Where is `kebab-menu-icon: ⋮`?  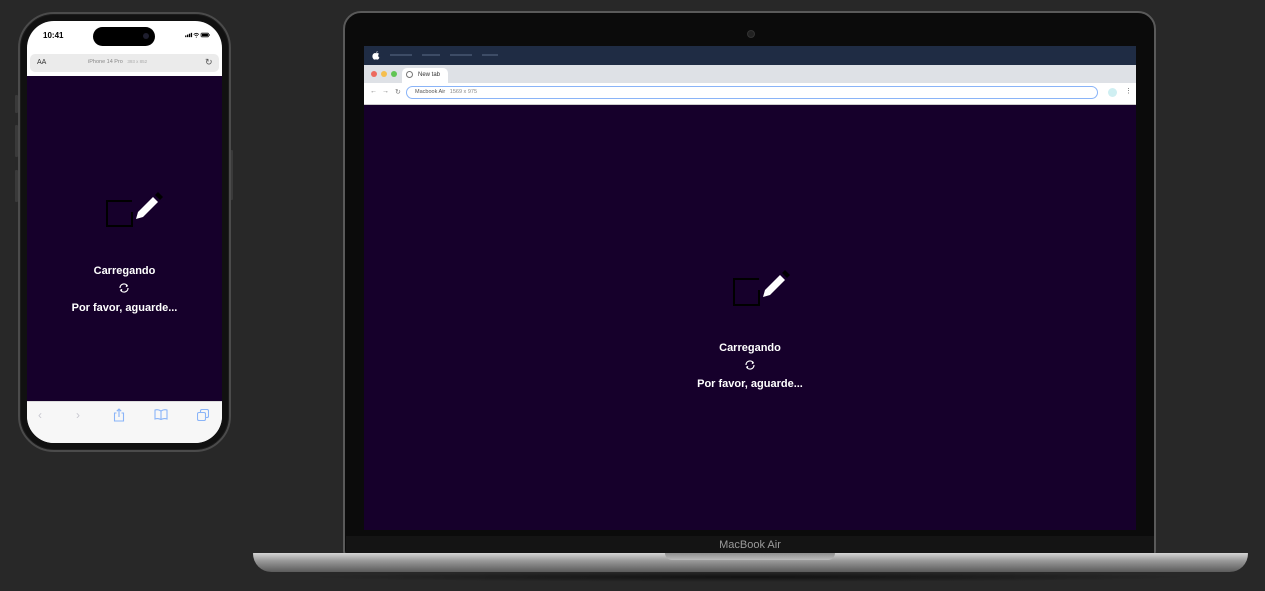 kebab-menu-icon: ⋮ is located at coordinates (1128, 91).